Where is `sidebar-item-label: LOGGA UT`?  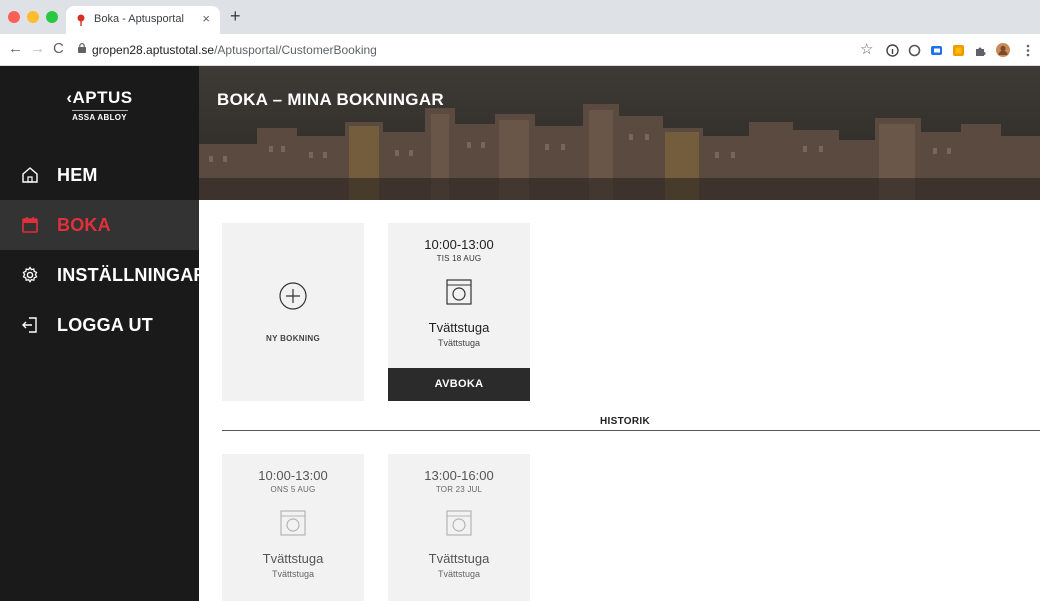
sidebar-item-label: LOGGA UT is located at coordinates (105, 325).